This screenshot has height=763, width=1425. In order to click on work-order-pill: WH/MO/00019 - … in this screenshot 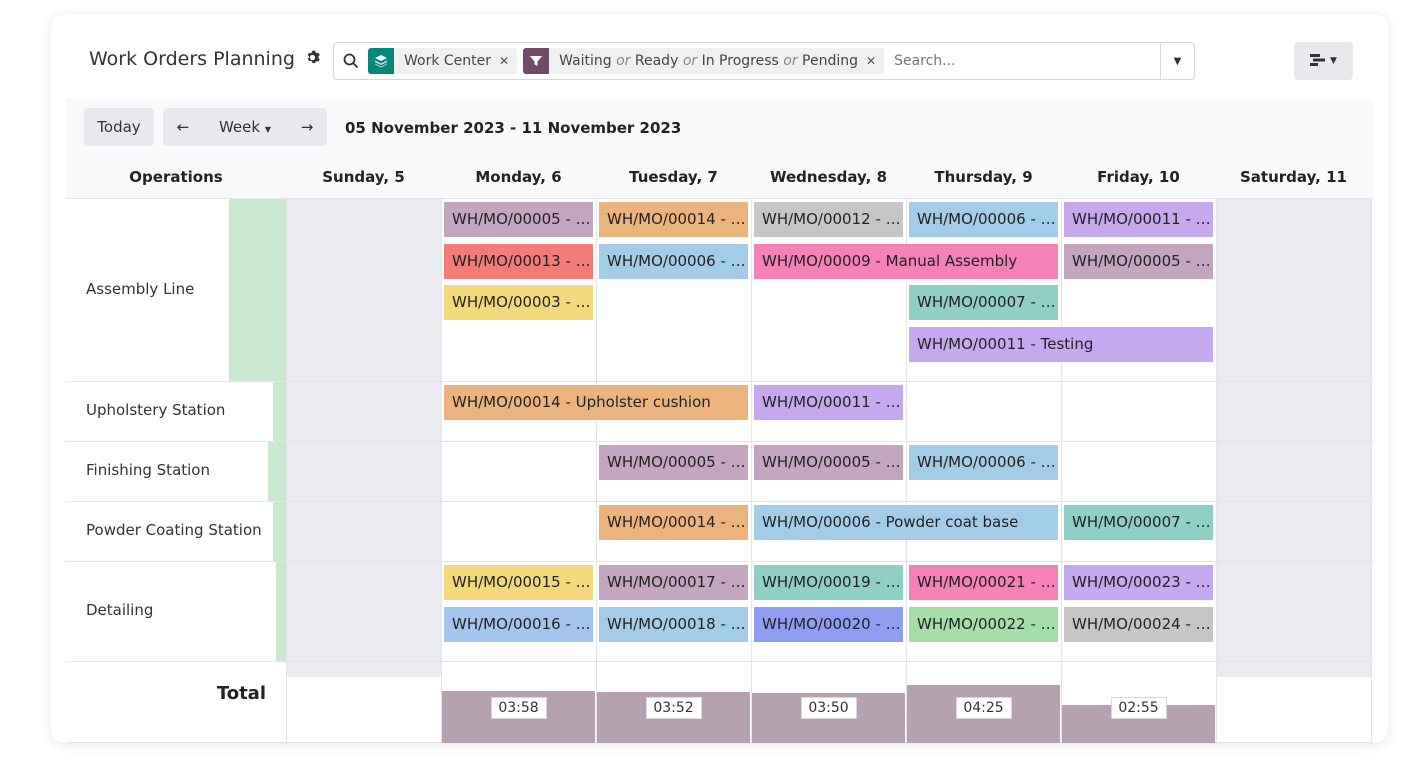, I will do `click(828, 582)`.